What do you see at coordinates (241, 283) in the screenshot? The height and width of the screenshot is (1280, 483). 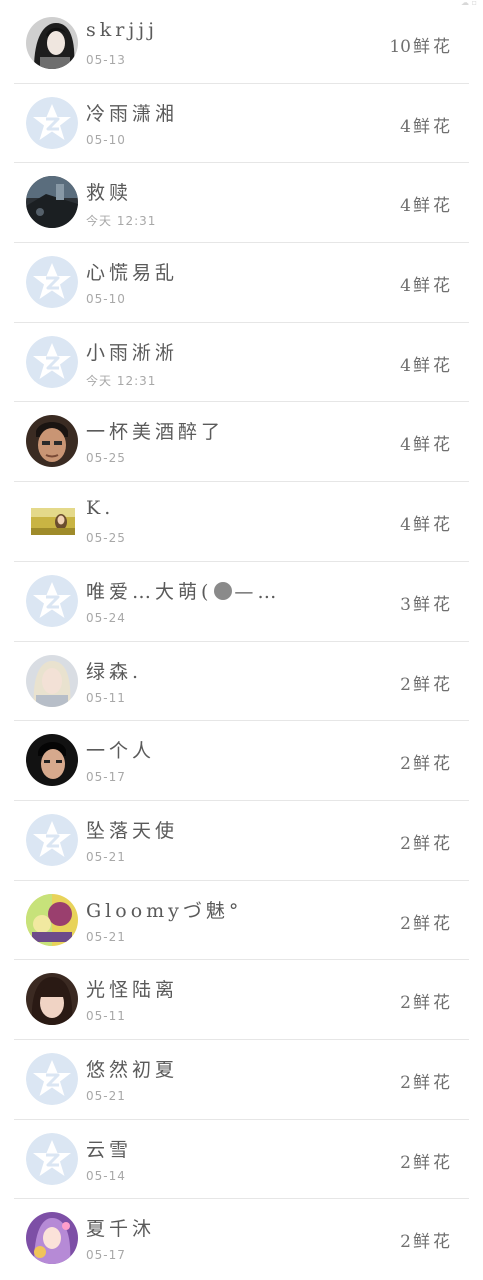 I see `list-item: 心慌易乱 05-10 4 鲜花` at bounding box center [241, 283].